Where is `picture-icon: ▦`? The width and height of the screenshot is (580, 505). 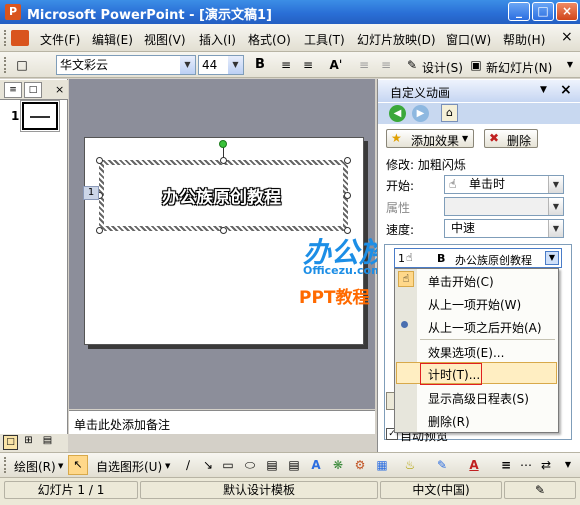 picture-icon: ▦ is located at coordinates (382, 465).